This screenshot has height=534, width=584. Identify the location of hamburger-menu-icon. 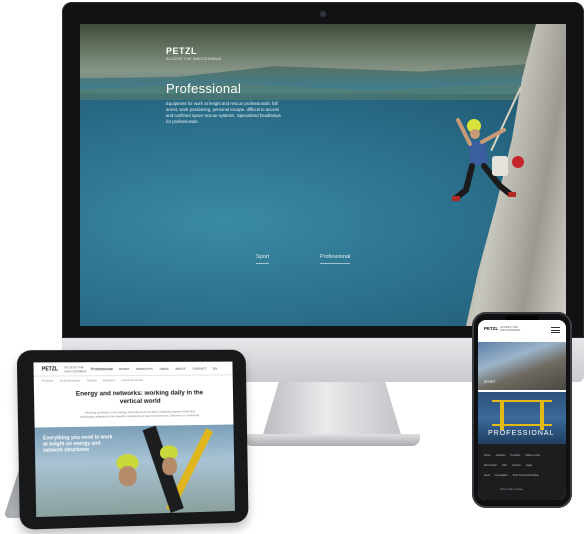
(555, 330).